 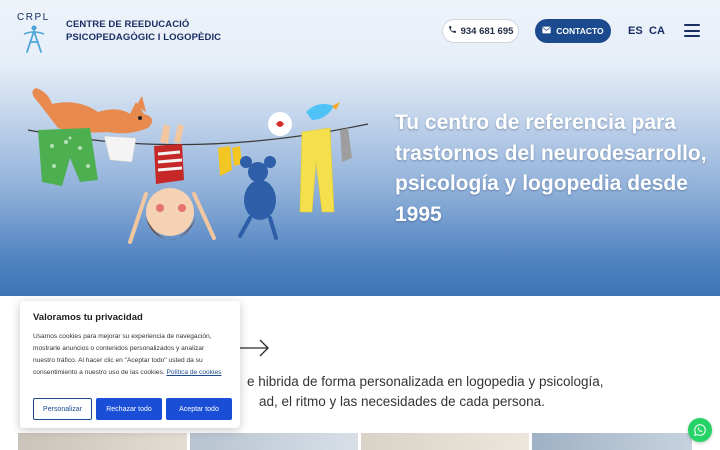 I want to click on whatsapp-icon, so click(x=700, y=430).